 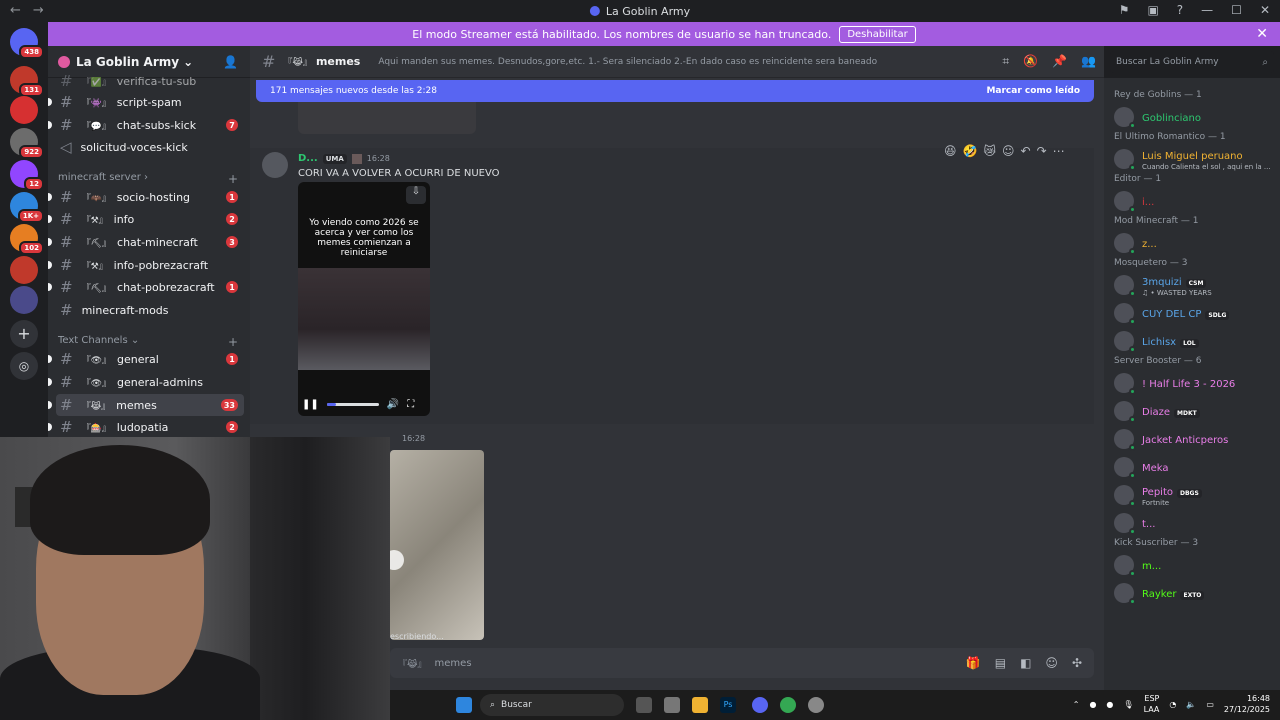 I want to click on gift-icon: 🎁, so click(x=973, y=663).